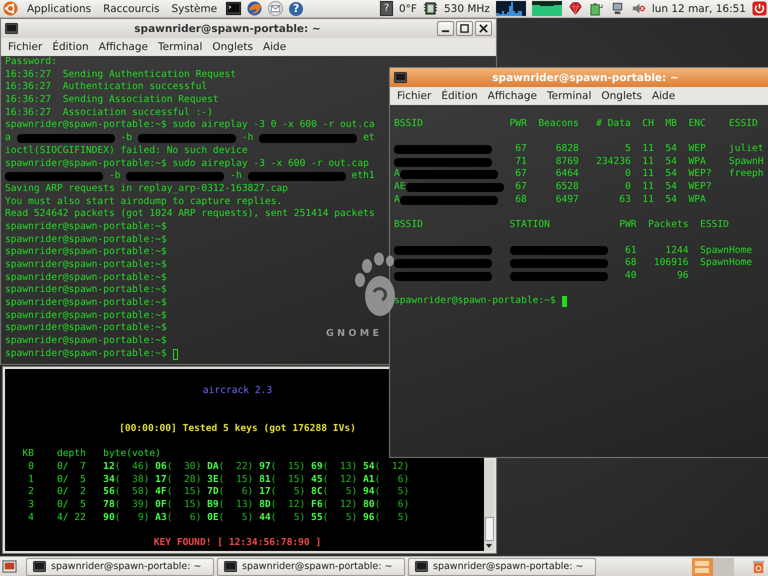 The image size is (768, 576). I want to click on panel-menu: Raccourcis, so click(131, 8).